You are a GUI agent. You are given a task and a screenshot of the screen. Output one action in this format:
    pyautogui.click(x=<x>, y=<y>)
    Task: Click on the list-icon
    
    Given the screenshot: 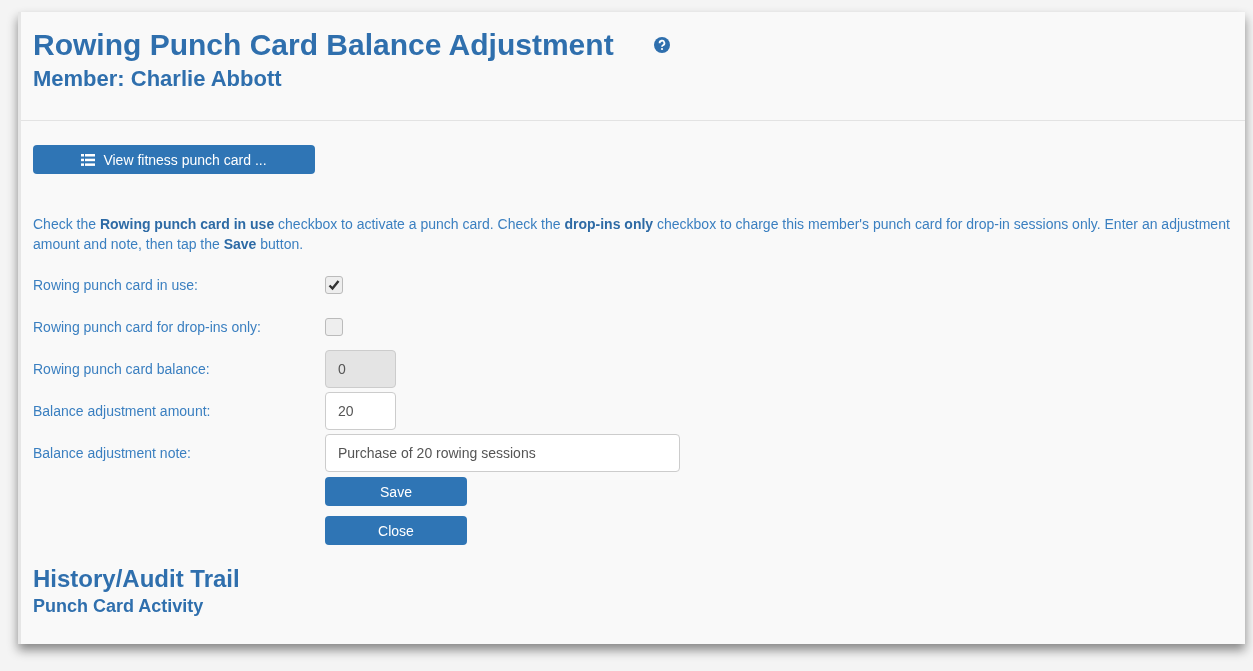 What is the action you would take?
    pyautogui.click(x=88, y=159)
    